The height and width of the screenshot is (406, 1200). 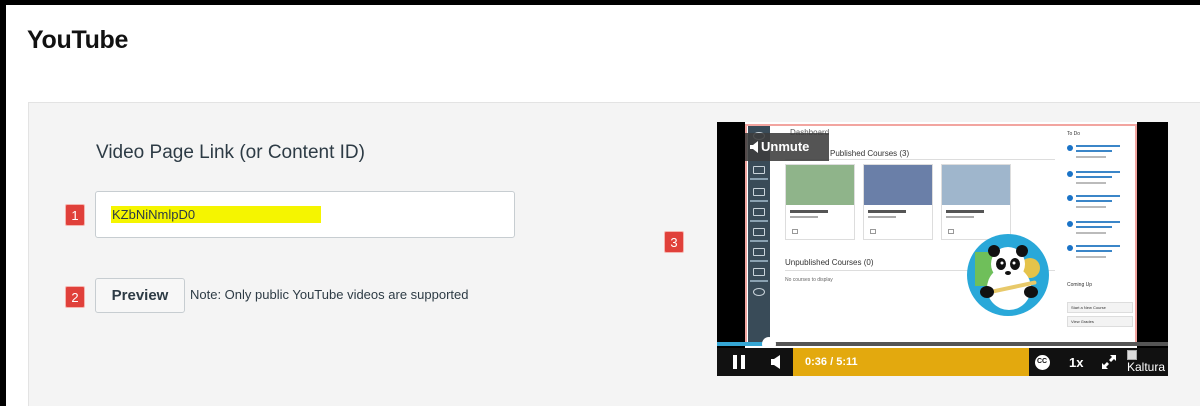 I want to click on start-course-button: Start a New Course, so click(x=1100, y=307).